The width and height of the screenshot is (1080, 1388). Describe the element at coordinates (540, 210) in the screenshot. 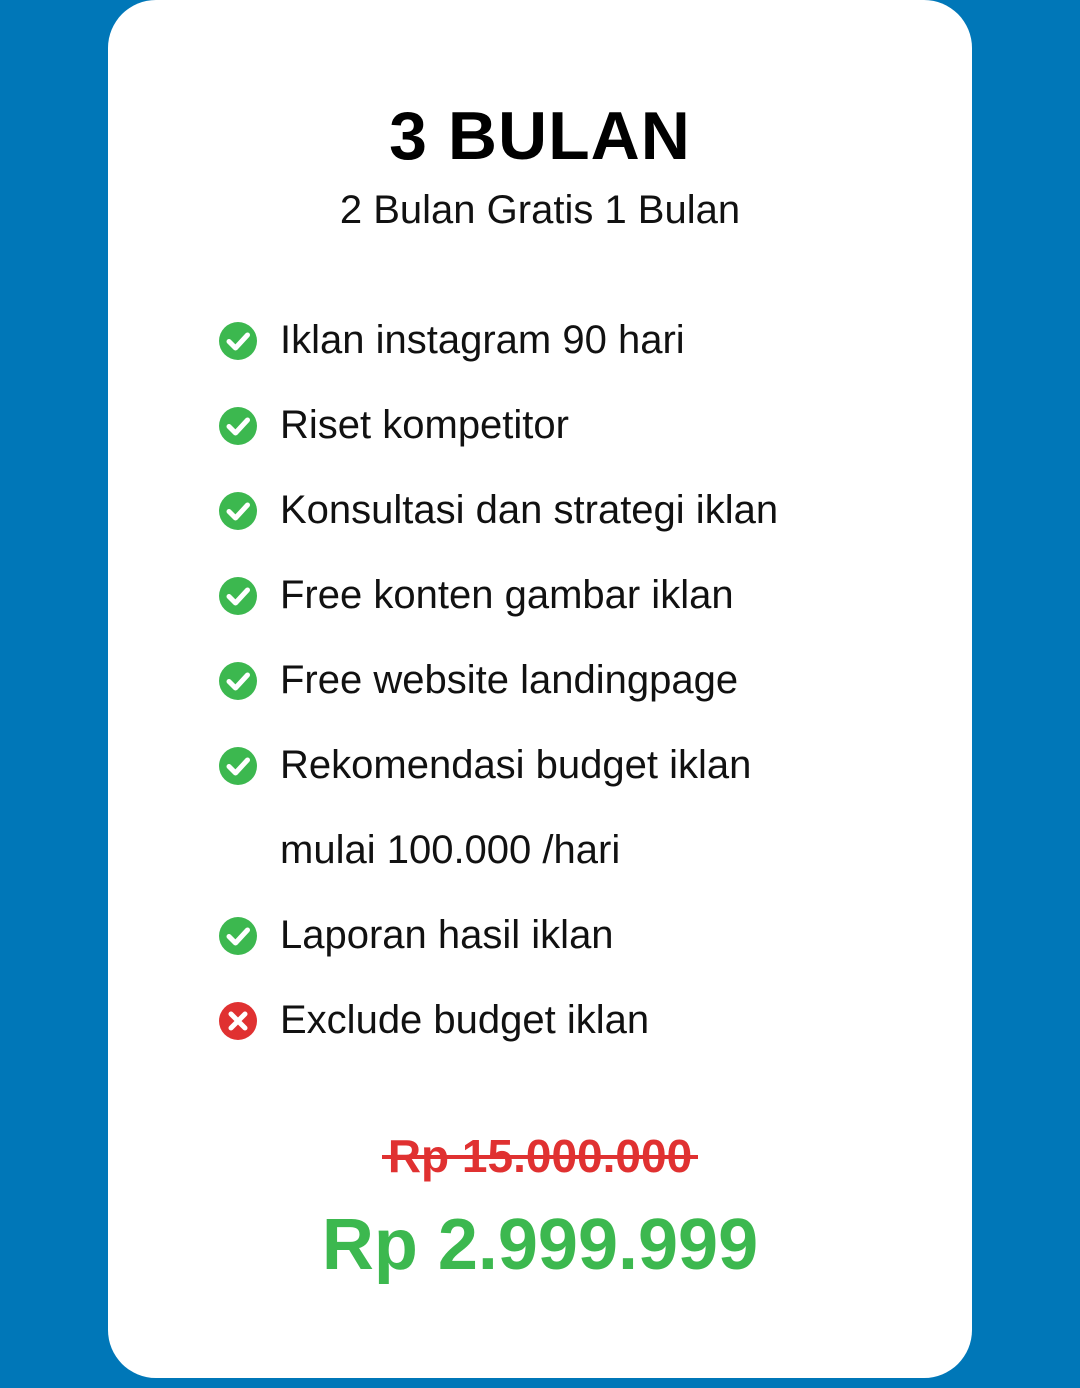

I see `plan-subtitle: 2 Bulan Gratis 1 Bulan` at that location.